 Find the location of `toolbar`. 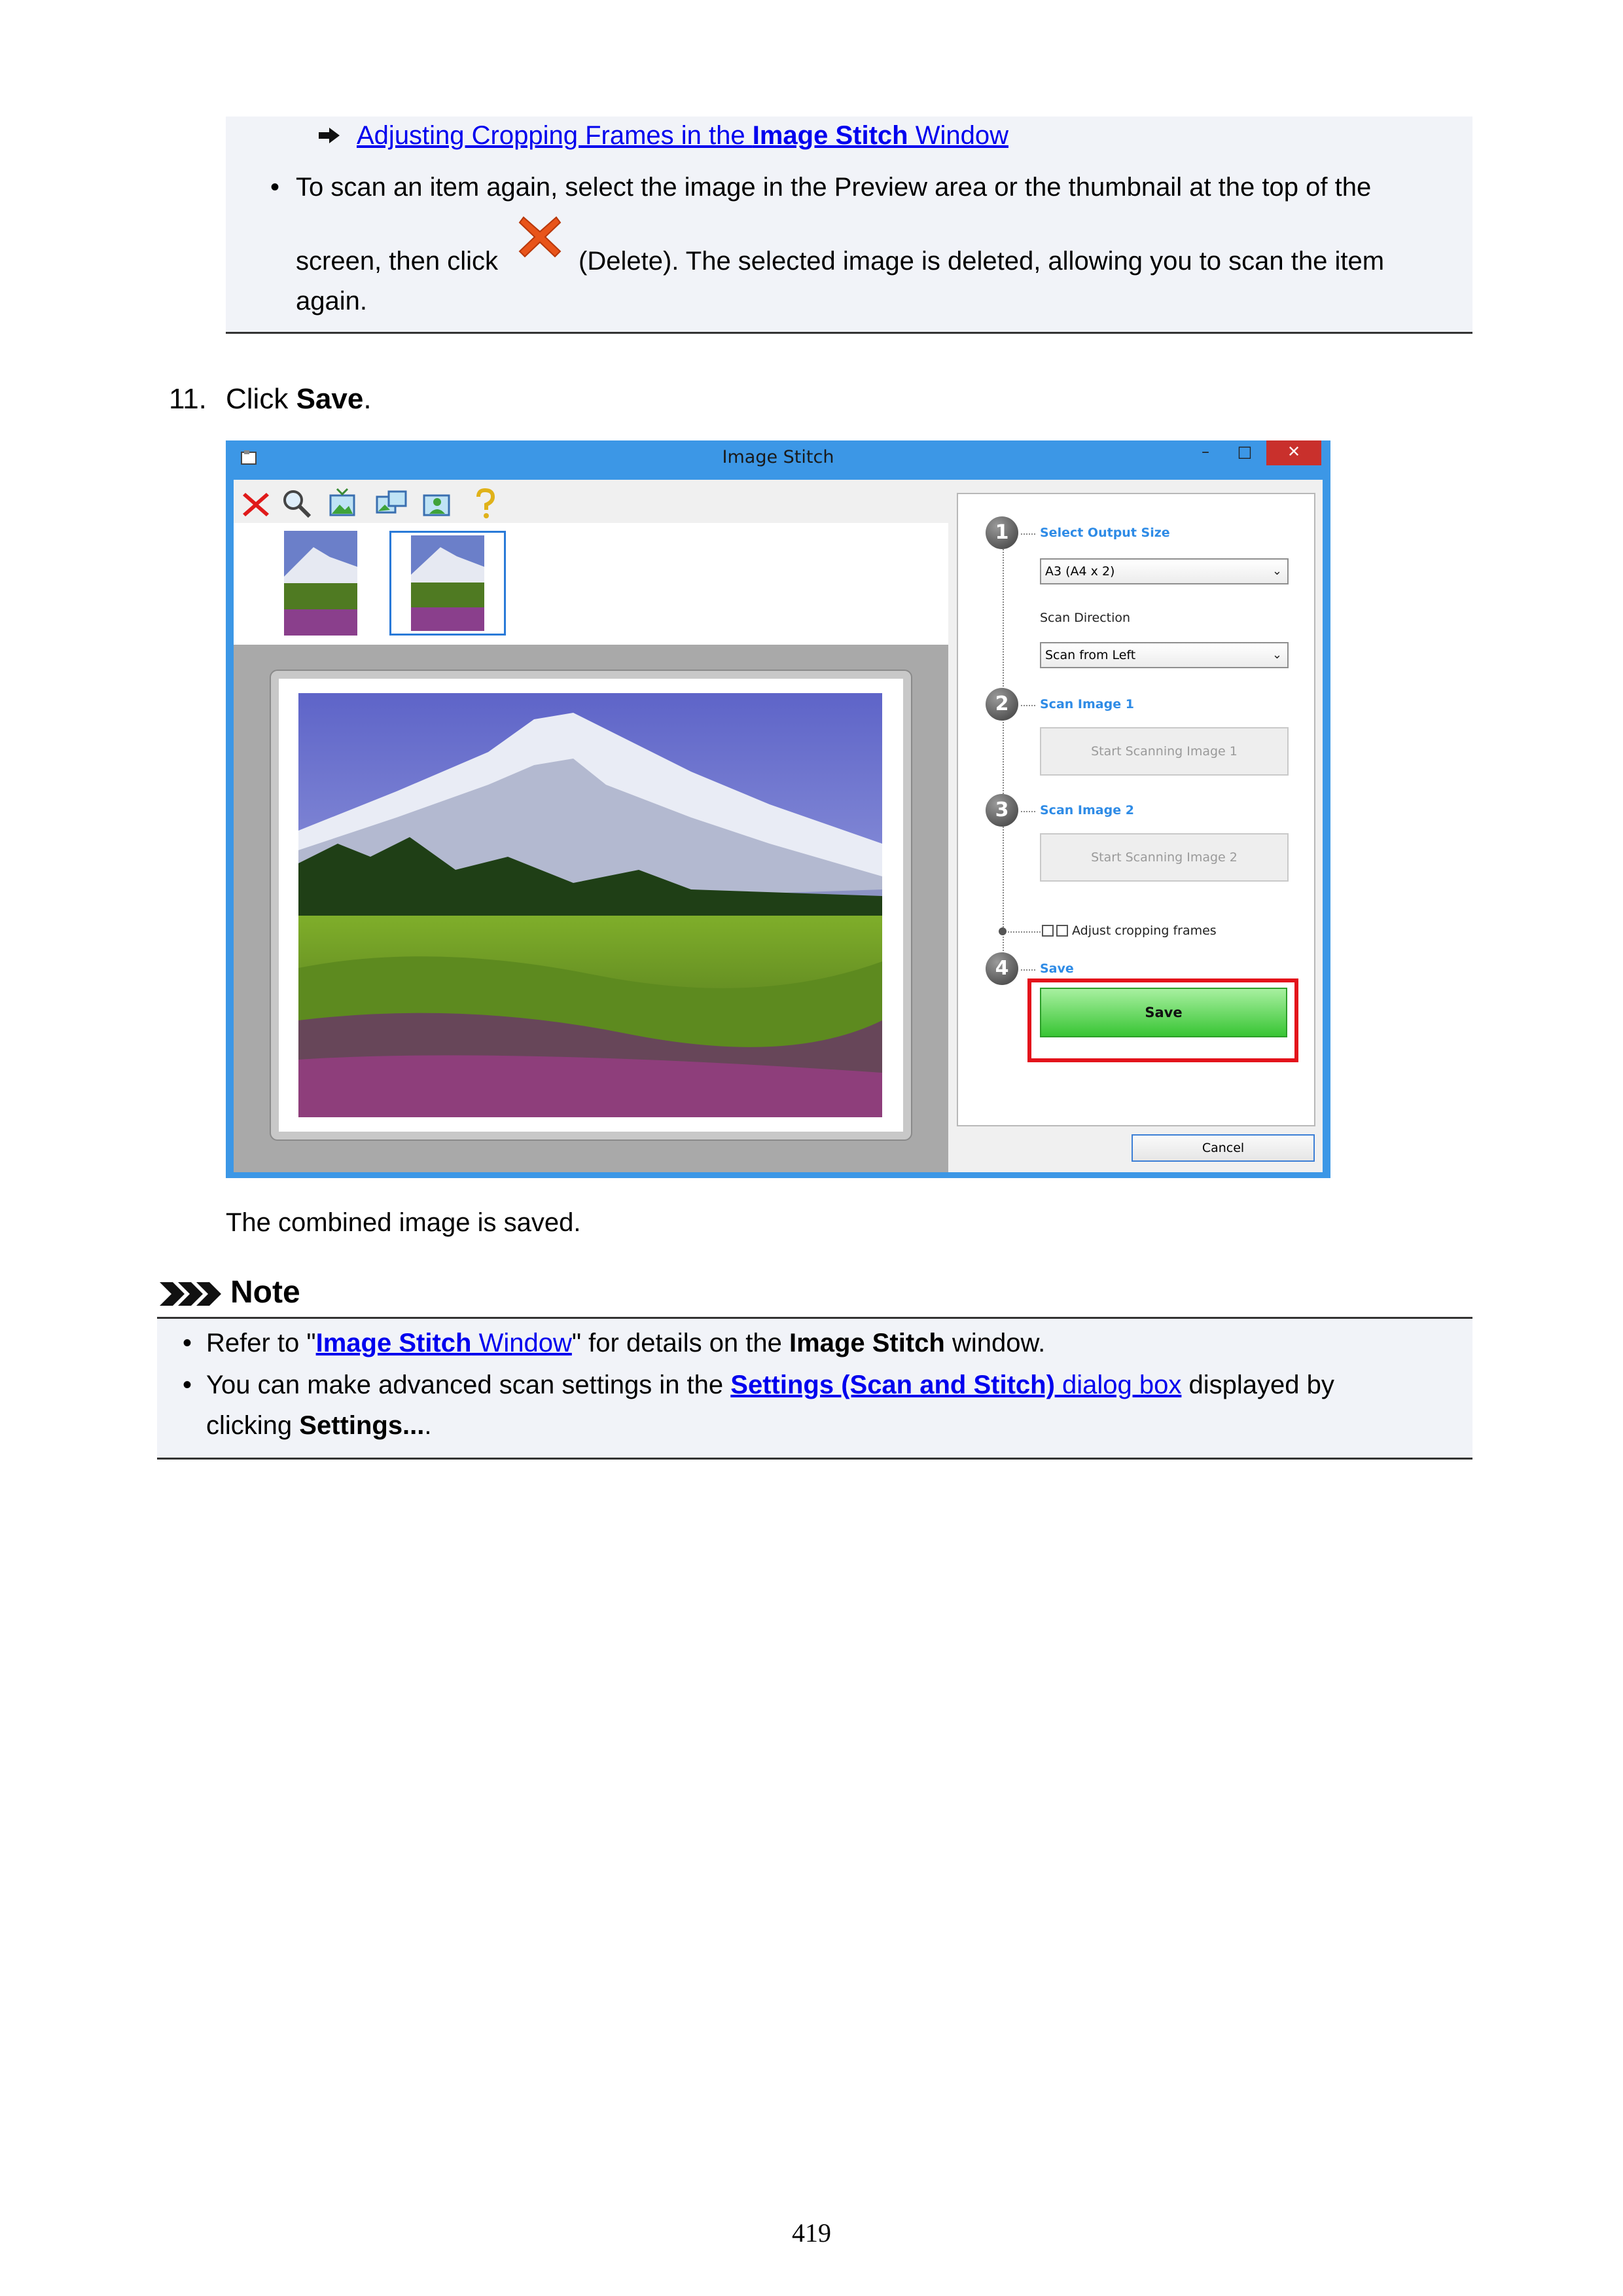

toolbar is located at coordinates (591, 501).